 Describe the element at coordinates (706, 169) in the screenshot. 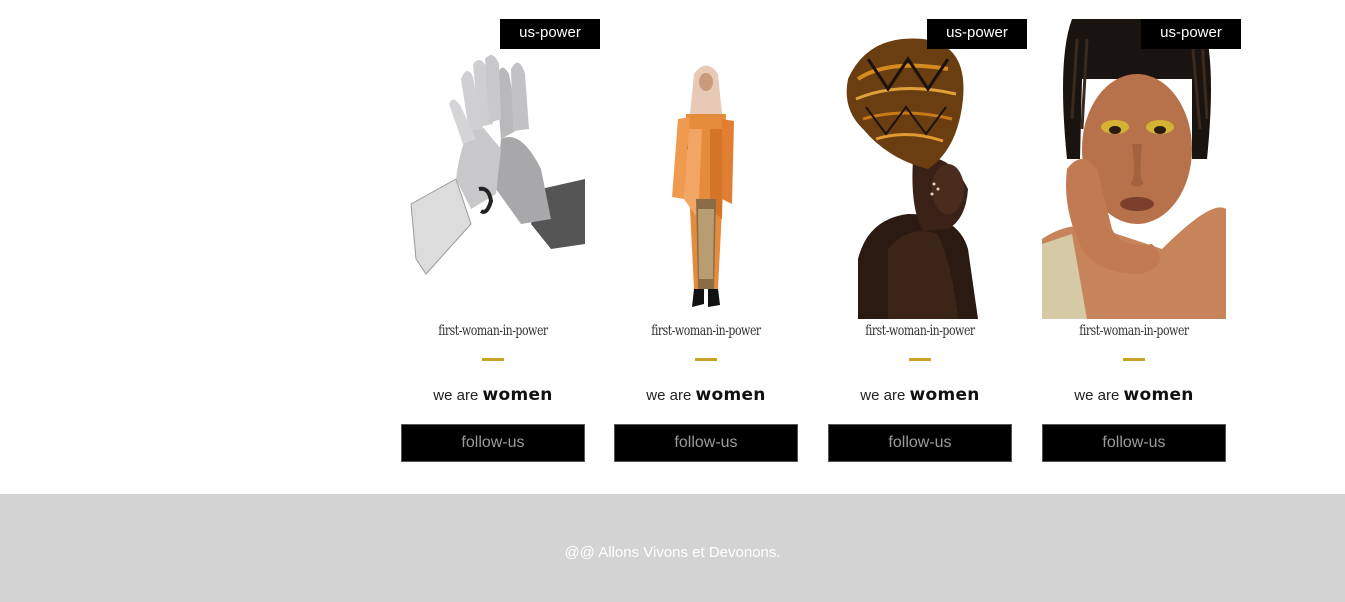

I see `woman-in-hijab-photo` at that location.